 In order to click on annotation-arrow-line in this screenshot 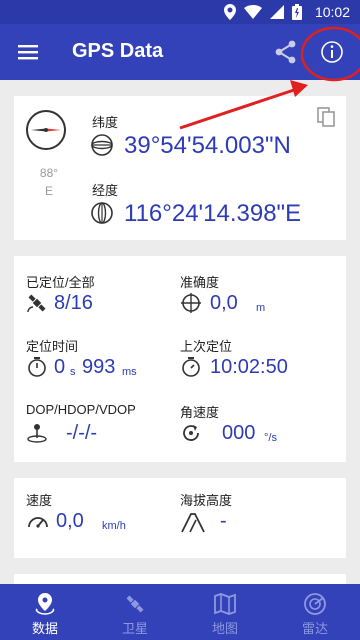, I will do `click(240, 108)`.